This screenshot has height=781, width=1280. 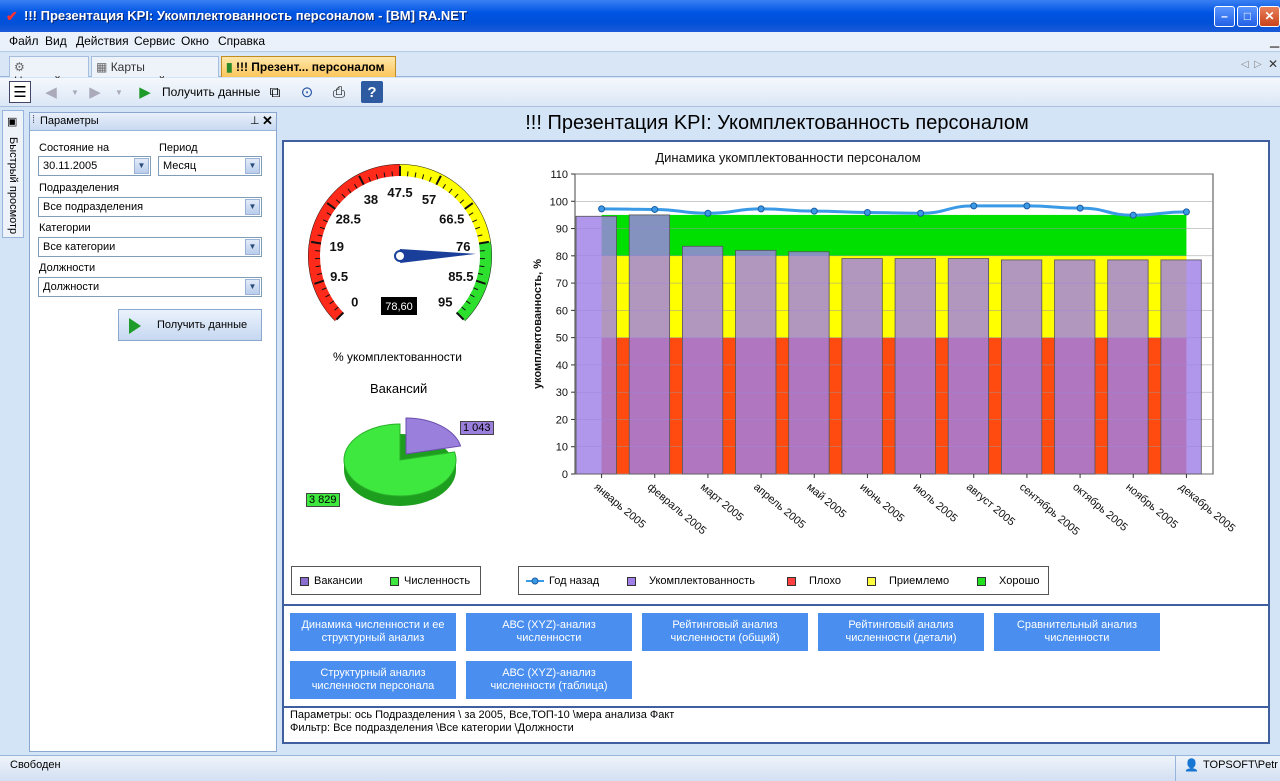 What do you see at coordinates (725, 625) in the screenshot?
I see `nav-button-line: Рейтинговый анализ` at bounding box center [725, 625].